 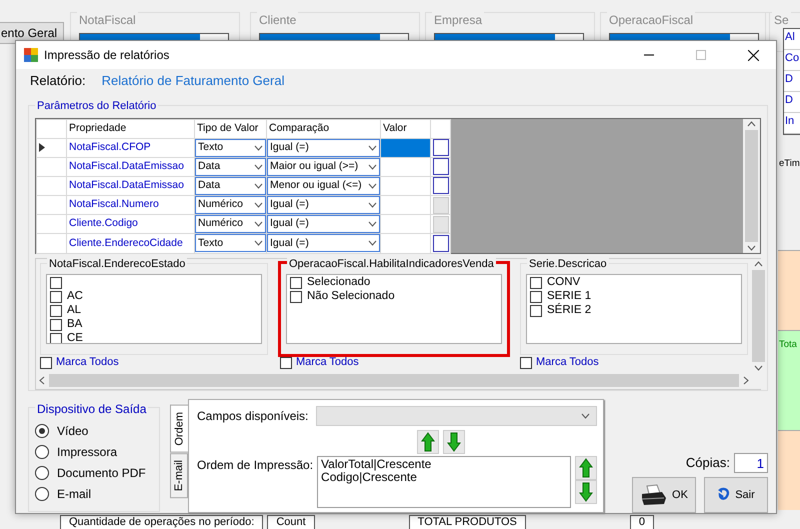 I want to click on swirl-arrow-icon, so click(x=724, y=495).